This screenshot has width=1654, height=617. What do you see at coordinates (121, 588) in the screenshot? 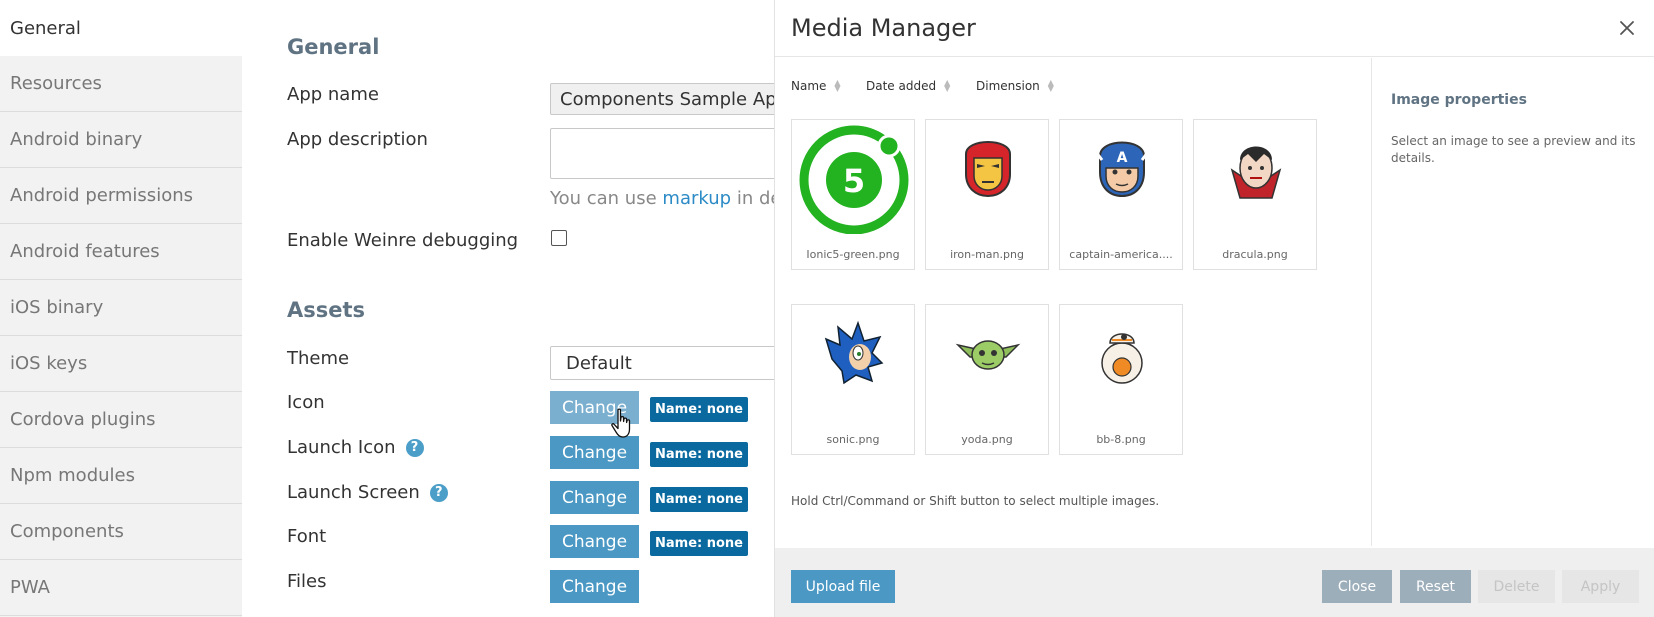
I see `sidebar-item-pwa: PWA` at bounding box center [121, 588].